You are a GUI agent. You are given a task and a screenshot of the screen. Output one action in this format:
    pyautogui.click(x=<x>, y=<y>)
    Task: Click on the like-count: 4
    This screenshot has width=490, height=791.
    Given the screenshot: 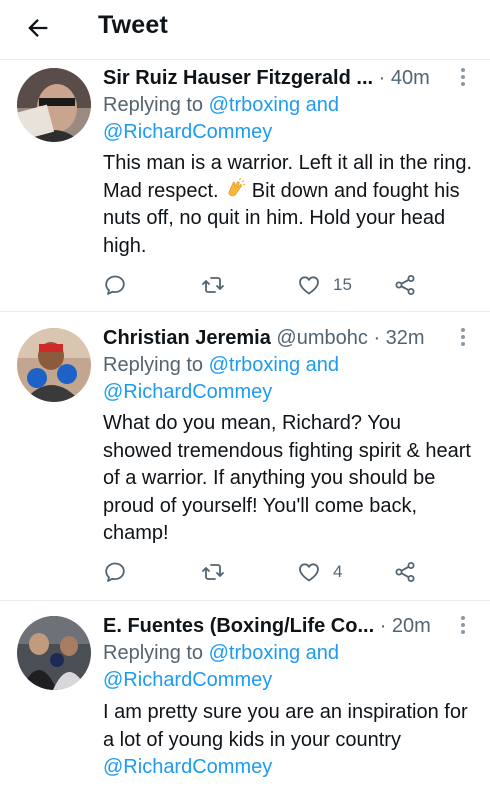 What is the action you would take?
    pyautogui.click(x=338, y=571)
    